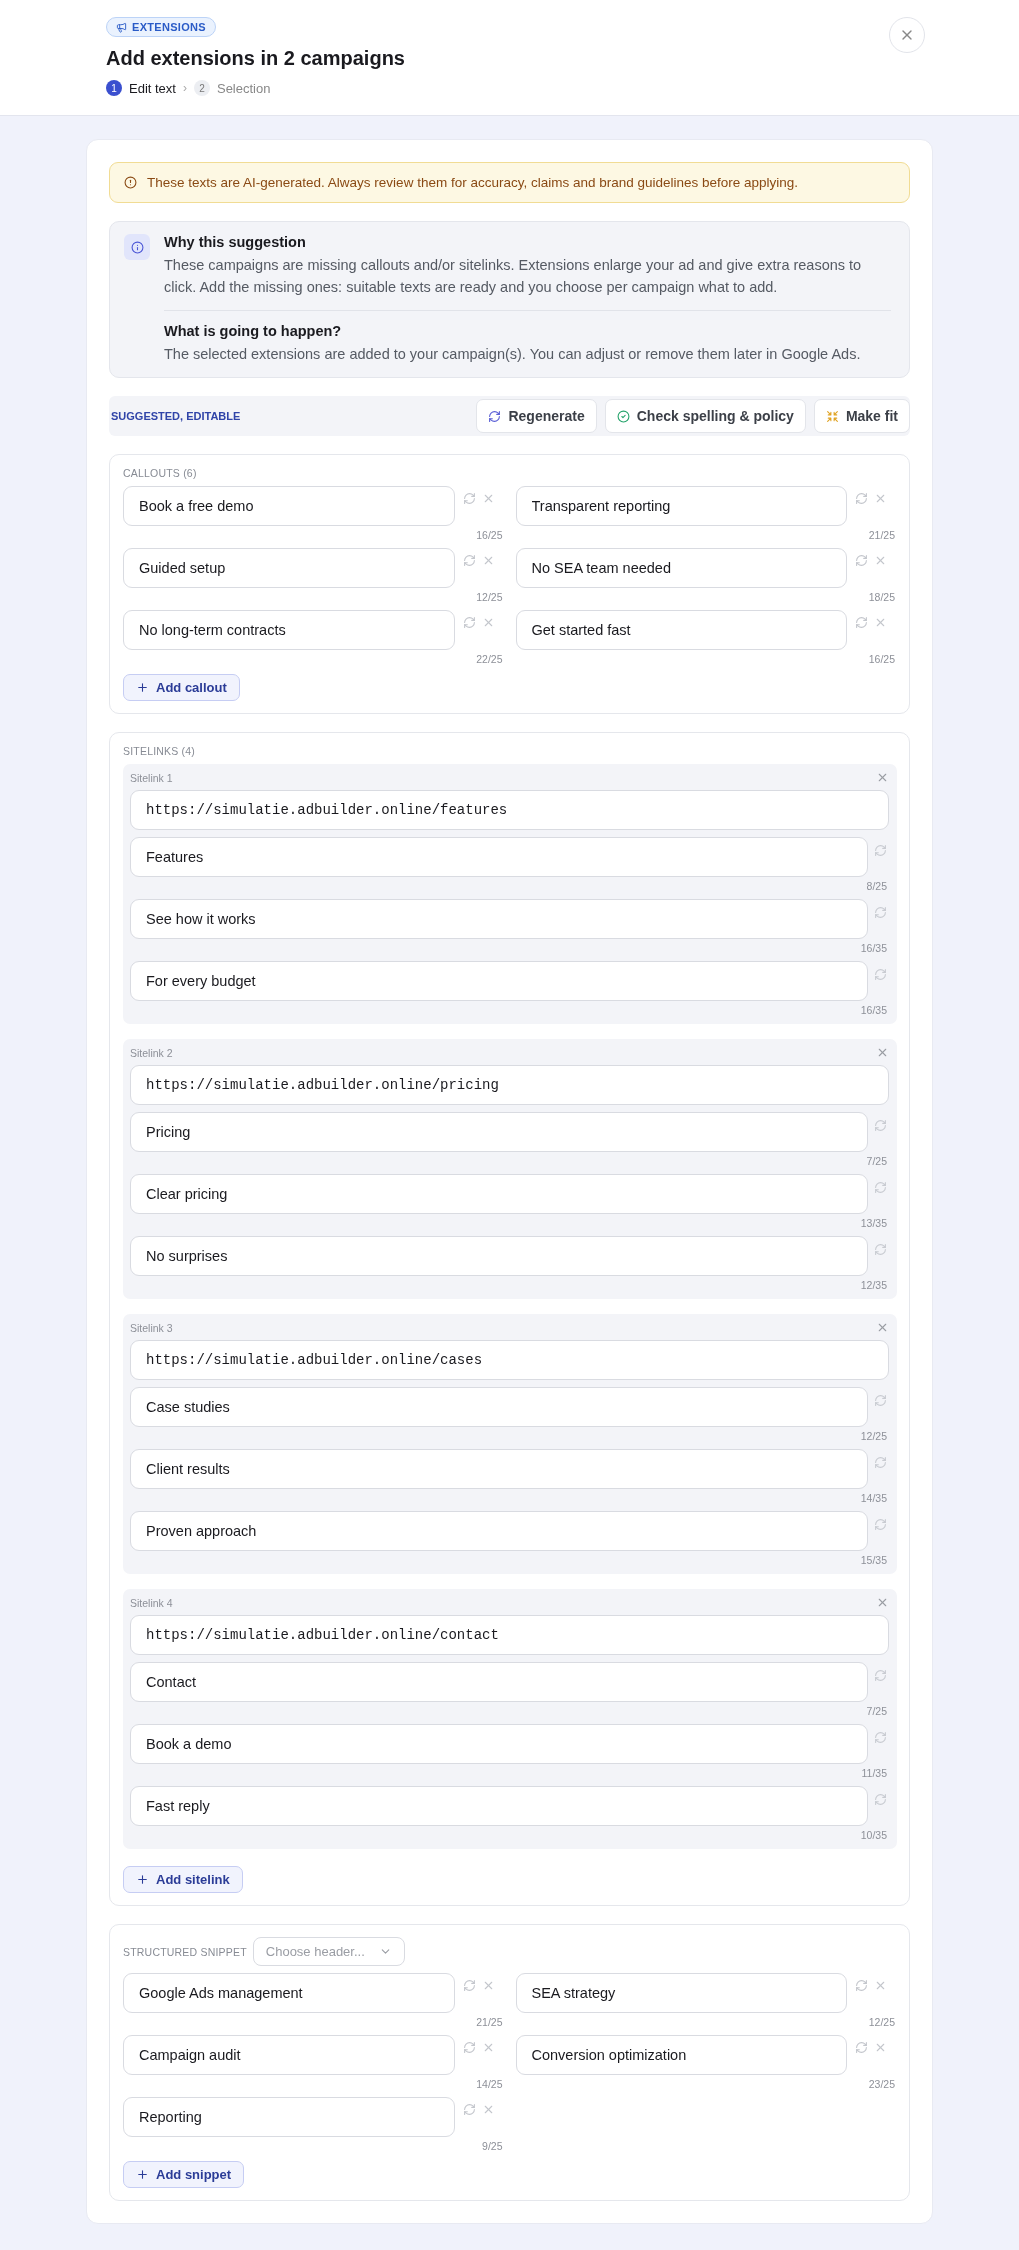 The height and width of the screenshot is (2250, 1019). What do you see at coordinates (832, 416) in the screenshot?
I see `shrink-icon` at bounding box center [832, 416].